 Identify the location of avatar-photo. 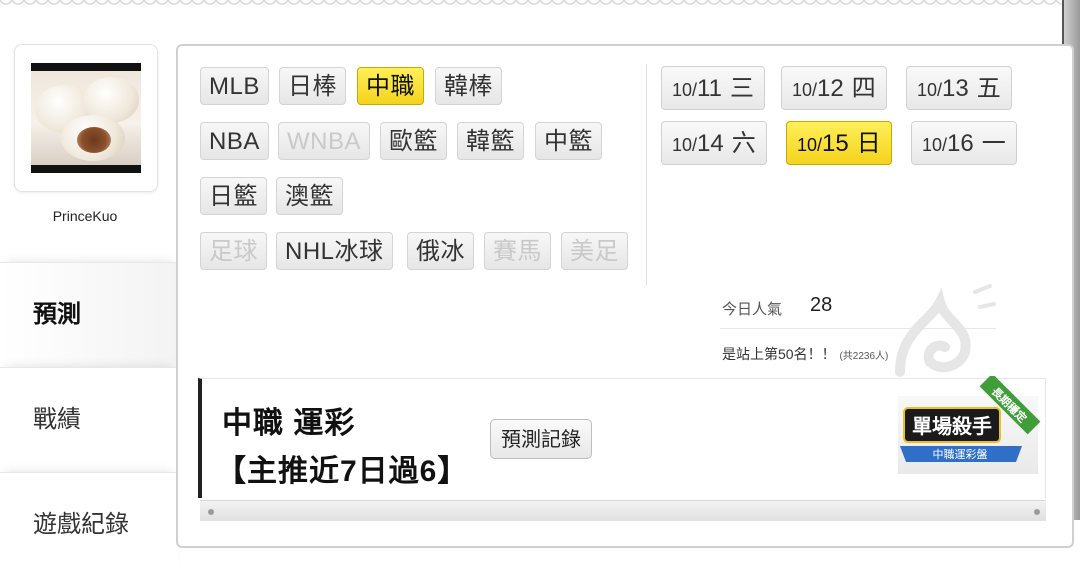
(86, 118).